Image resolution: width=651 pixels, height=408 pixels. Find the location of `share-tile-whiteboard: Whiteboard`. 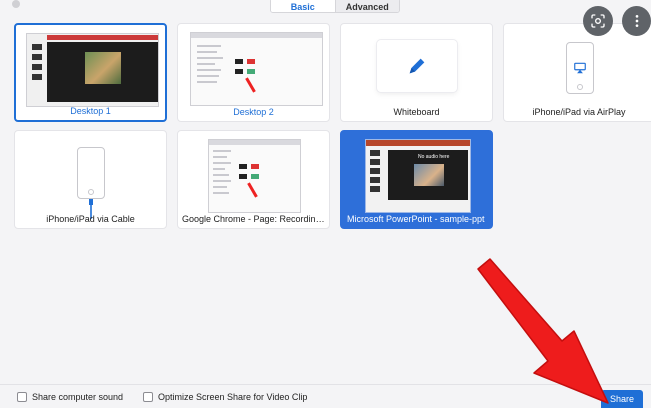

share-tile-whiteboard: Whiteboard is located at coordinates (416, 72).